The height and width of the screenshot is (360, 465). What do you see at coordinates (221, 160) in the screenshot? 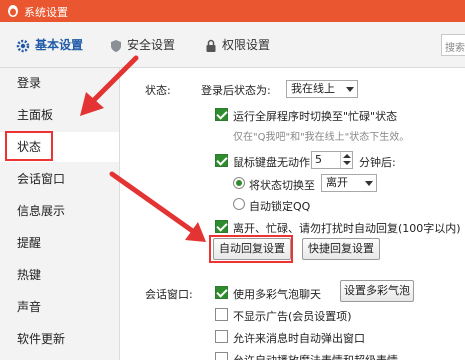
I see `idle-checkbox` at bounding box center [221, 160].